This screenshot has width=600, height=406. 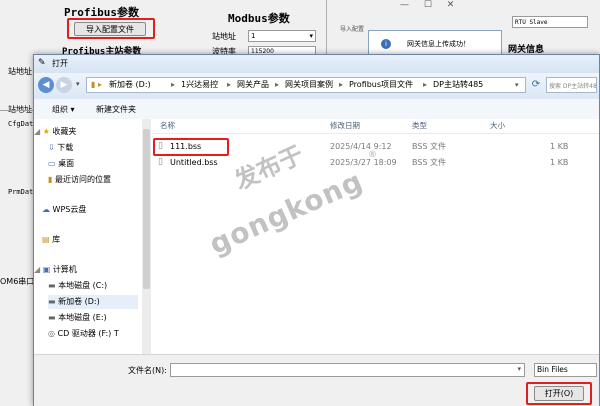 I want to click on computer-icon: ▣, so click(x=46, y=269).